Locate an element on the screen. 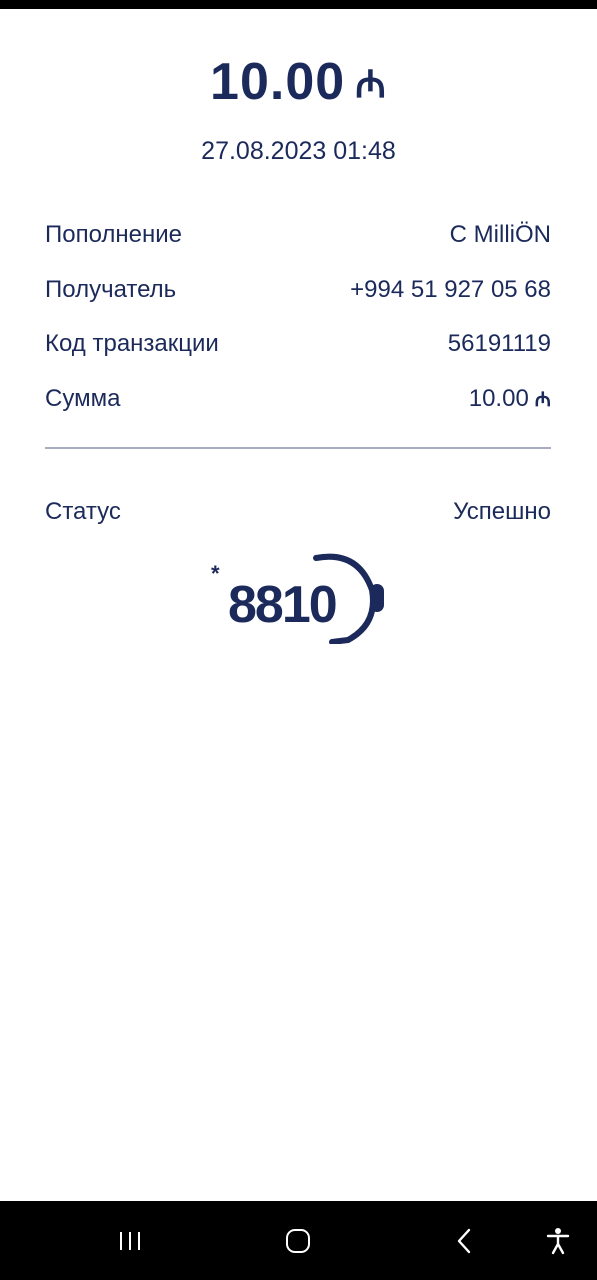 The height and width of the screenshot is (1280, 597). row-value-group: 10.00 ₼ is located at coordinates (510, 399).